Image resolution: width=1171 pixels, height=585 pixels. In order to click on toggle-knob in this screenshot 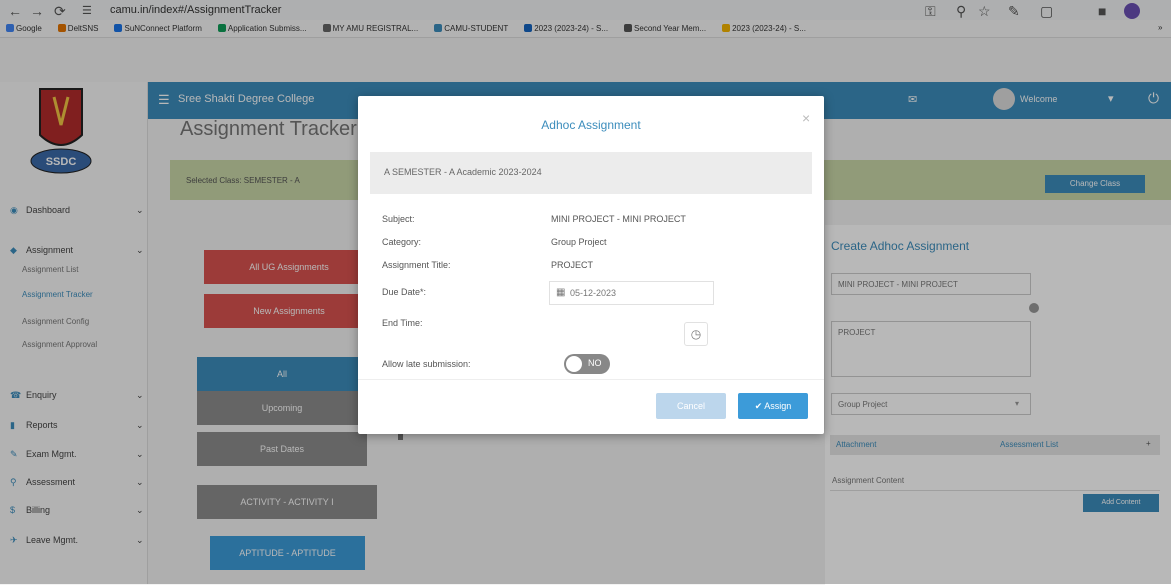, I will do `click(574, 364)`.